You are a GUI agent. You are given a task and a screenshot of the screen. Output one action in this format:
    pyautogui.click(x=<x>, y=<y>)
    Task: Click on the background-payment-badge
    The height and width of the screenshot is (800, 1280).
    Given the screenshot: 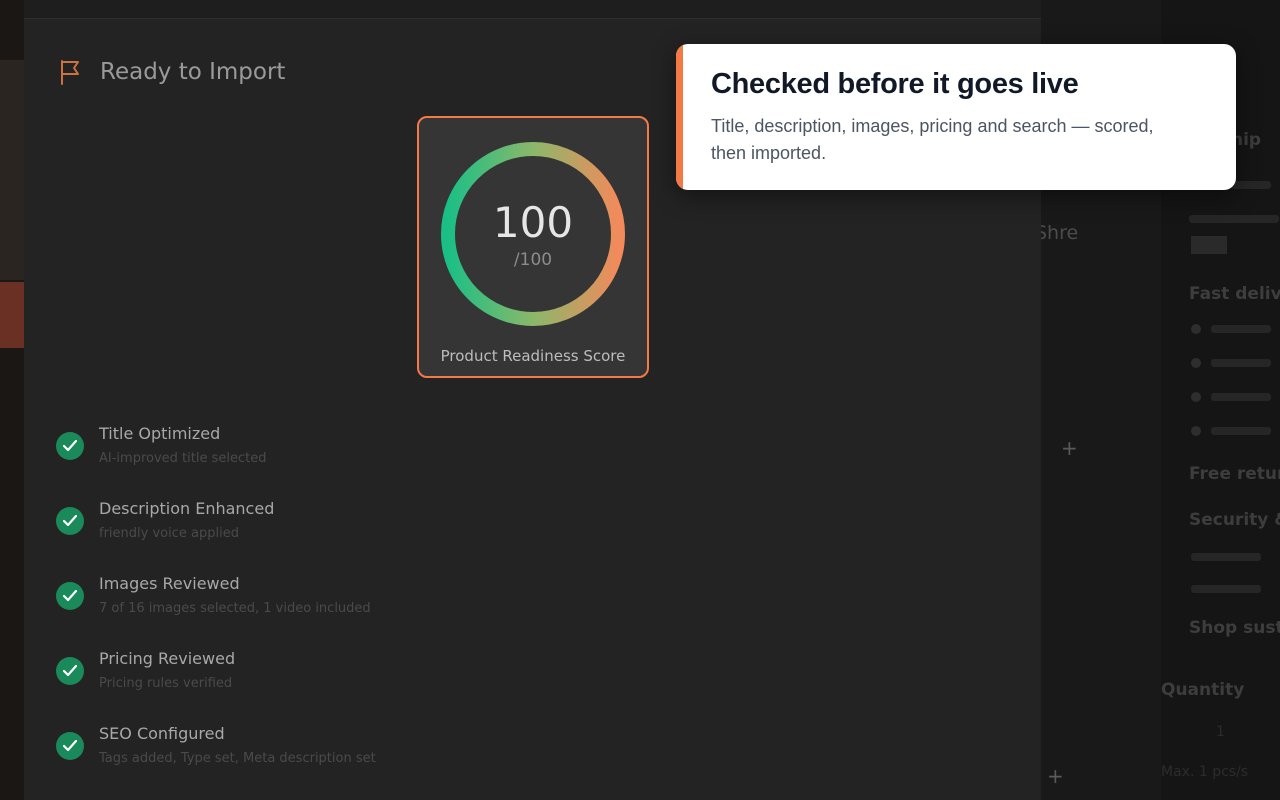 What is the action you would take?
    pyautogui.click(x=1209, y=245)
    